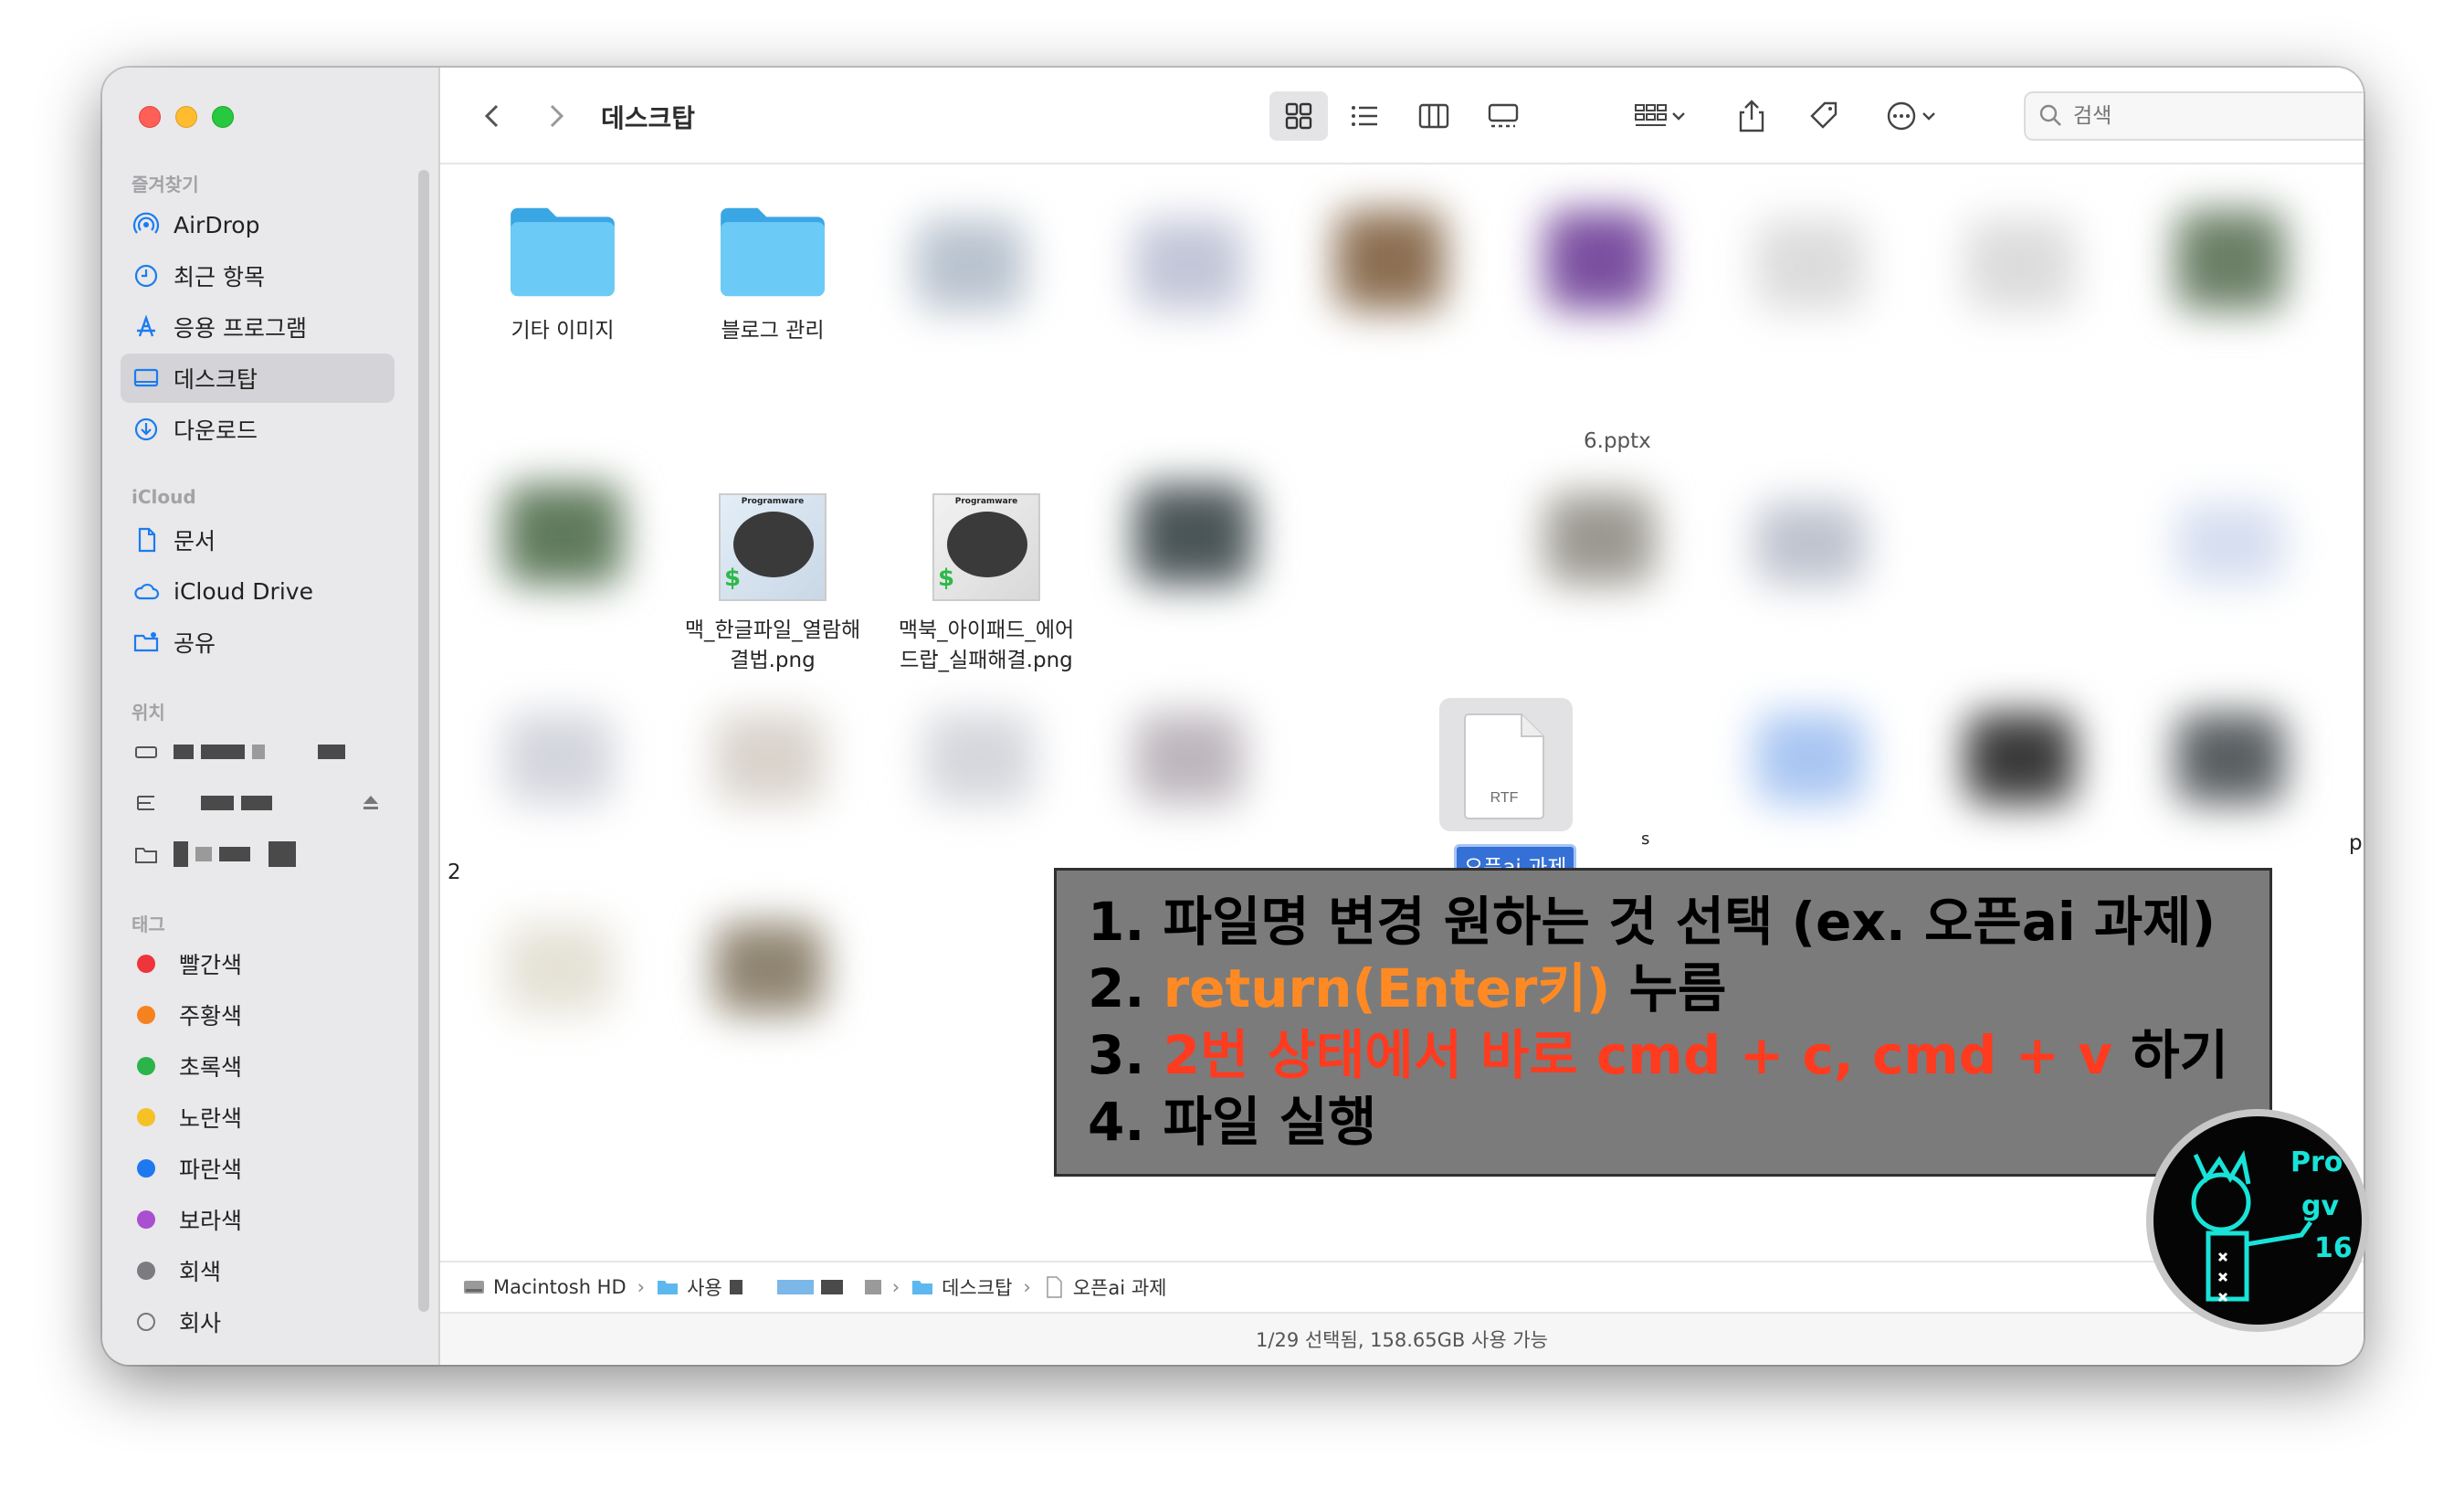 Image resolution: width=2464 pixels, height=1500 pixels. Describe the element at coordinates (371, 804) in the screenshot. I see `eject-icon` at that location.